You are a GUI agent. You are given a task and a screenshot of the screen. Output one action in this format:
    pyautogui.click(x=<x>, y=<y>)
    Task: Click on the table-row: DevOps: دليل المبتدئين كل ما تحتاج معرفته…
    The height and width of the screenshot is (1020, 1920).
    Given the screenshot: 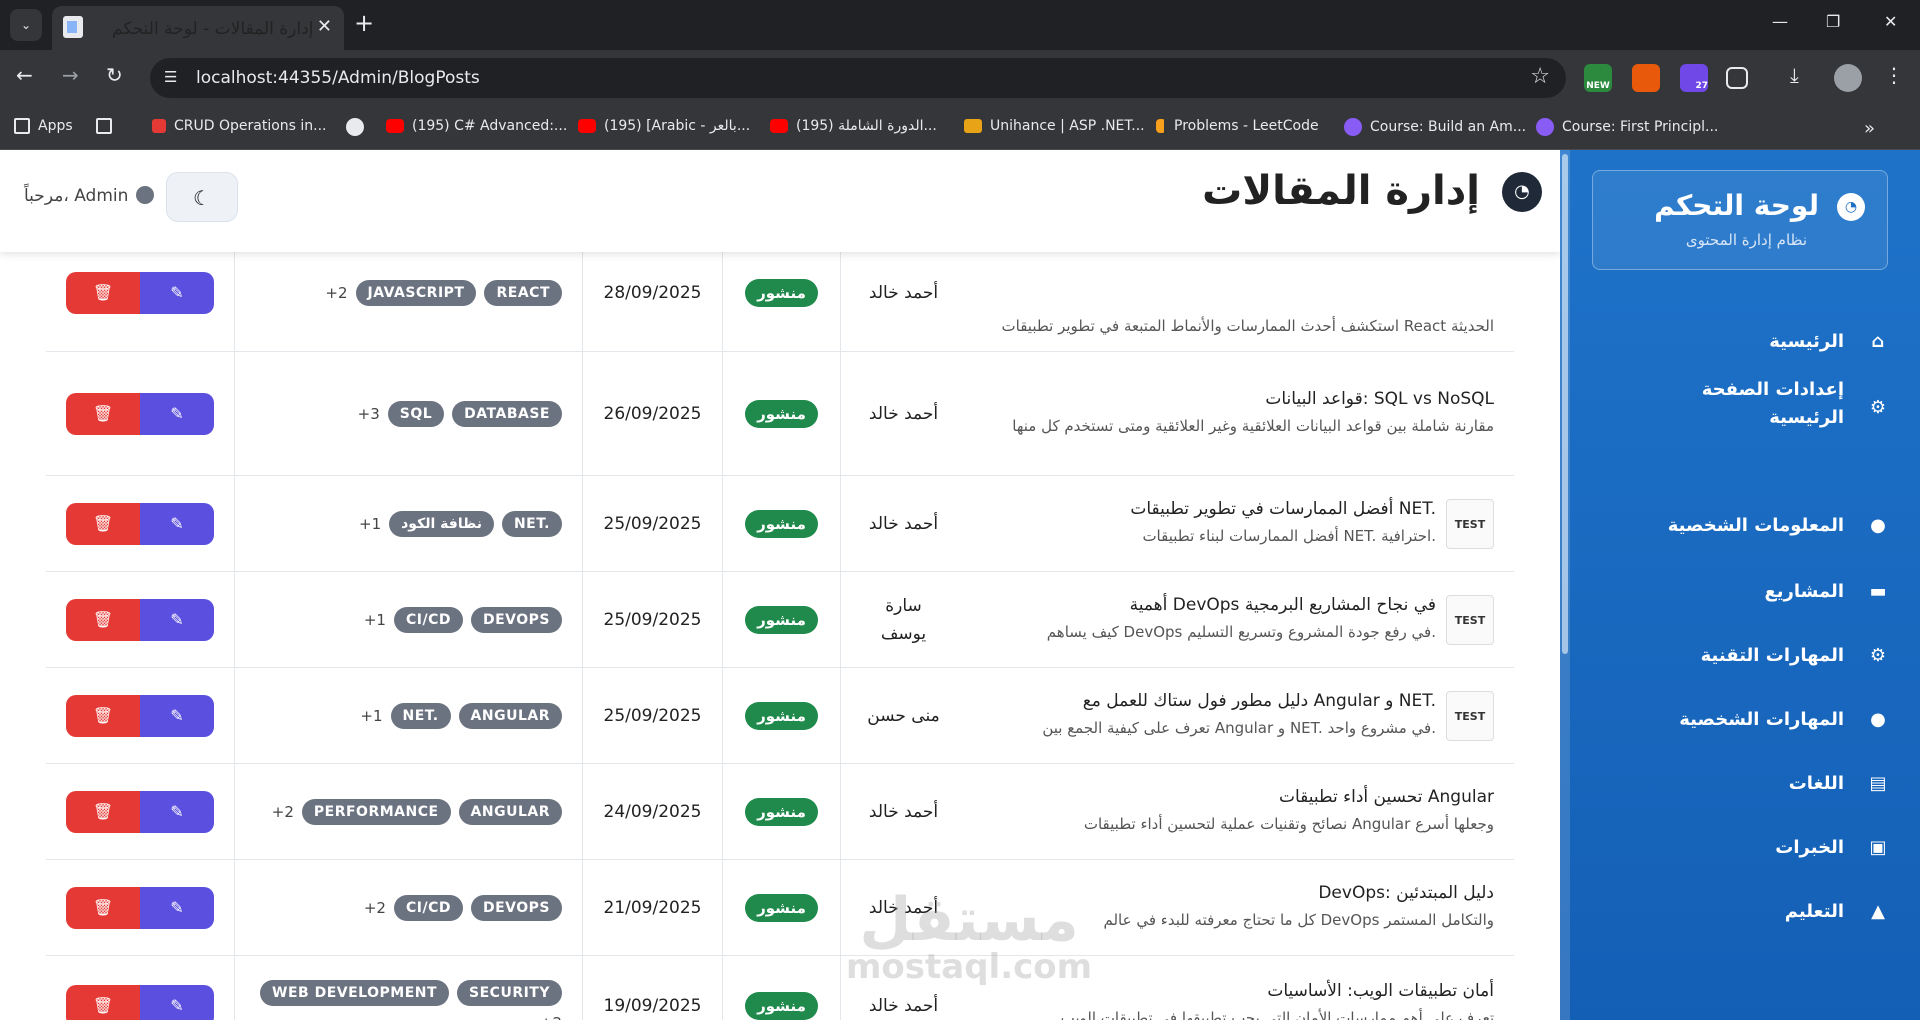 What is the action you would take?
    pyautogui.click(x=780, y=908)
    